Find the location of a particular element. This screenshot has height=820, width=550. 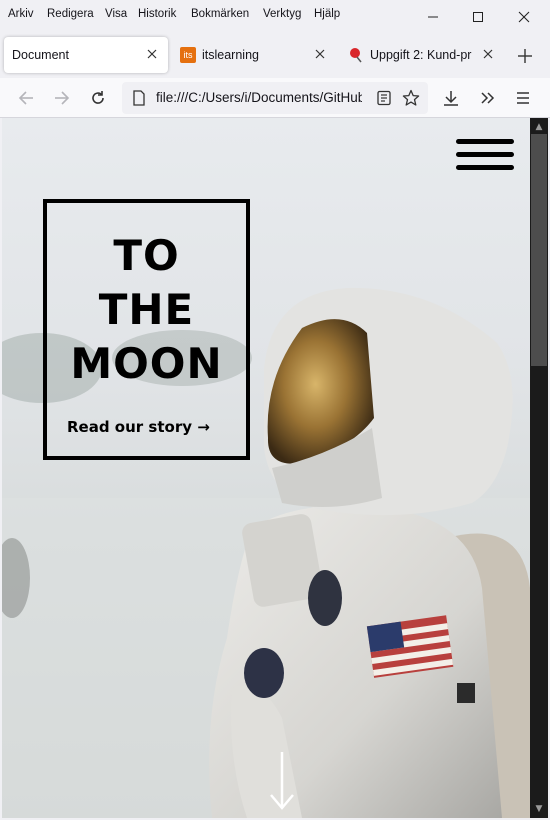

tab-itslearning: its itslearning is located at coordinates (254, 55).